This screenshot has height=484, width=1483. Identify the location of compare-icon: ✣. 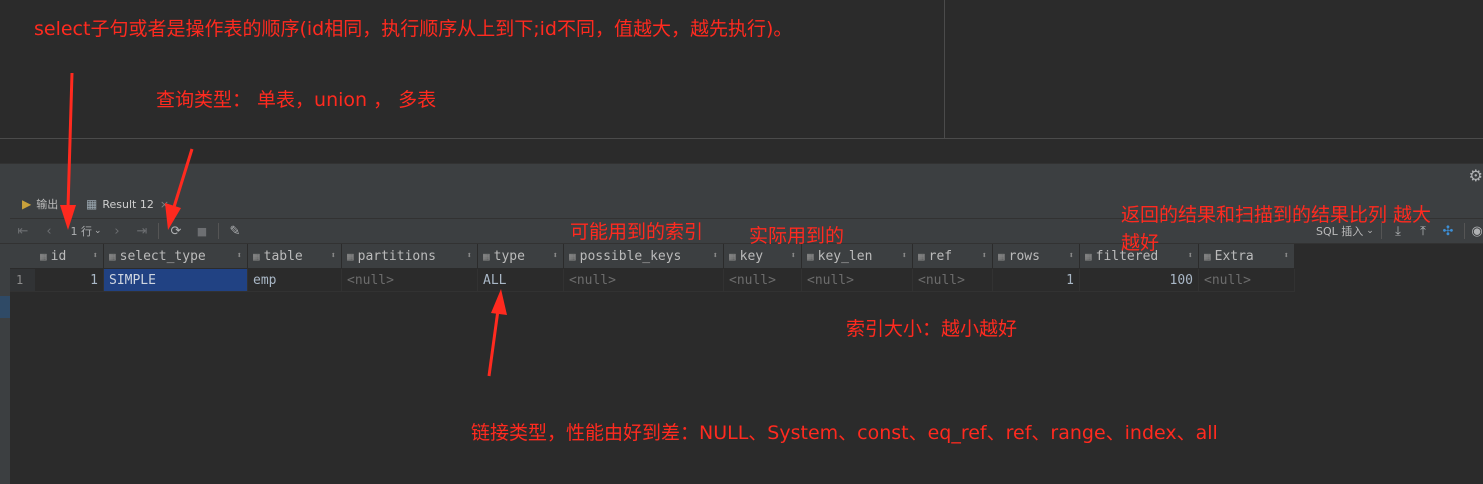
(1448, 231).